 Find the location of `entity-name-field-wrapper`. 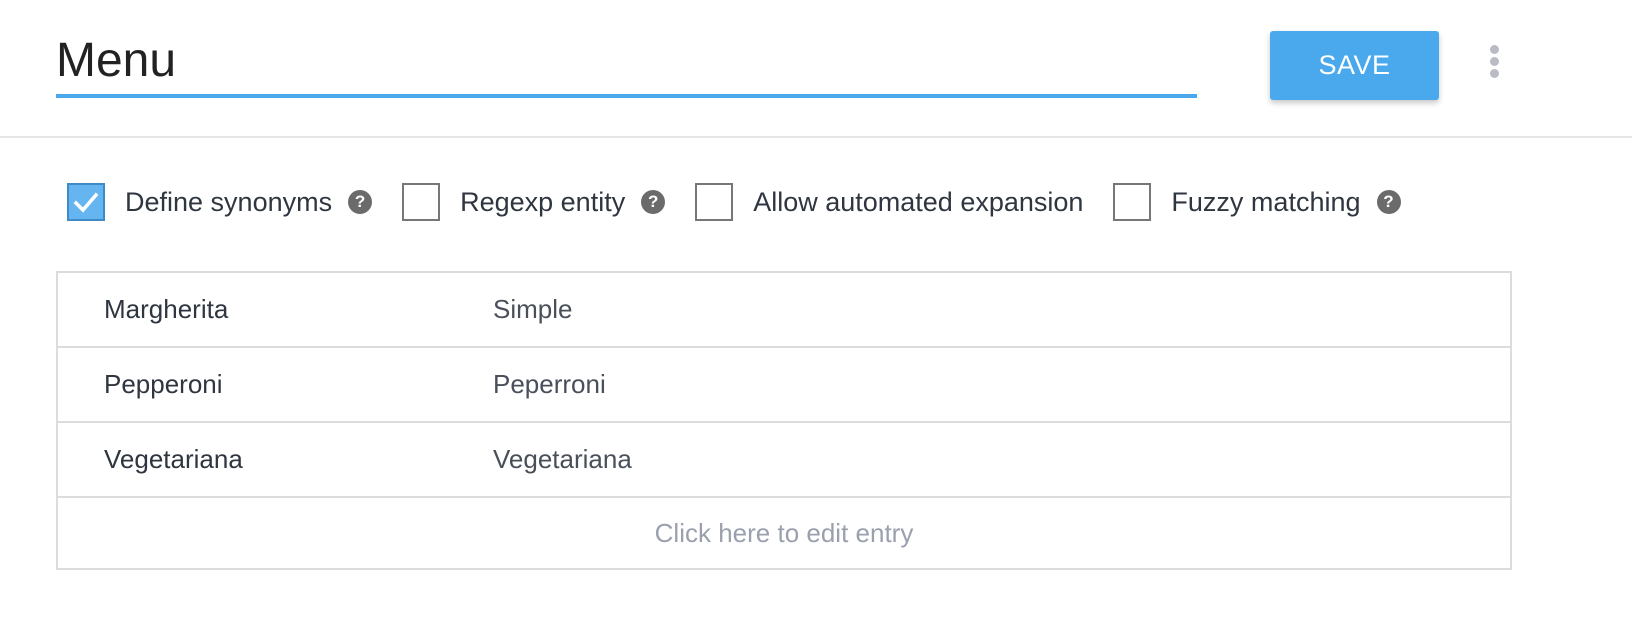

entity-name-field-wrapper is located at coordinates (626, 60).